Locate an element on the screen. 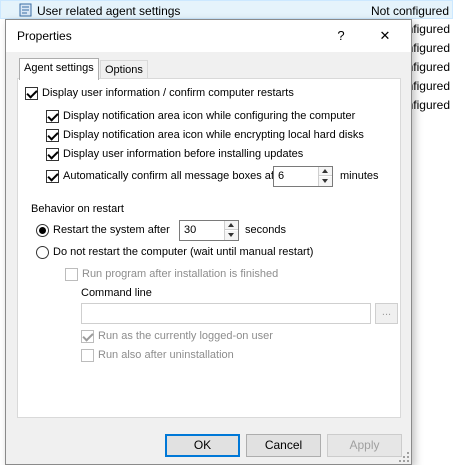  list-row-status: Not configured is located at coordinates (409, 11).